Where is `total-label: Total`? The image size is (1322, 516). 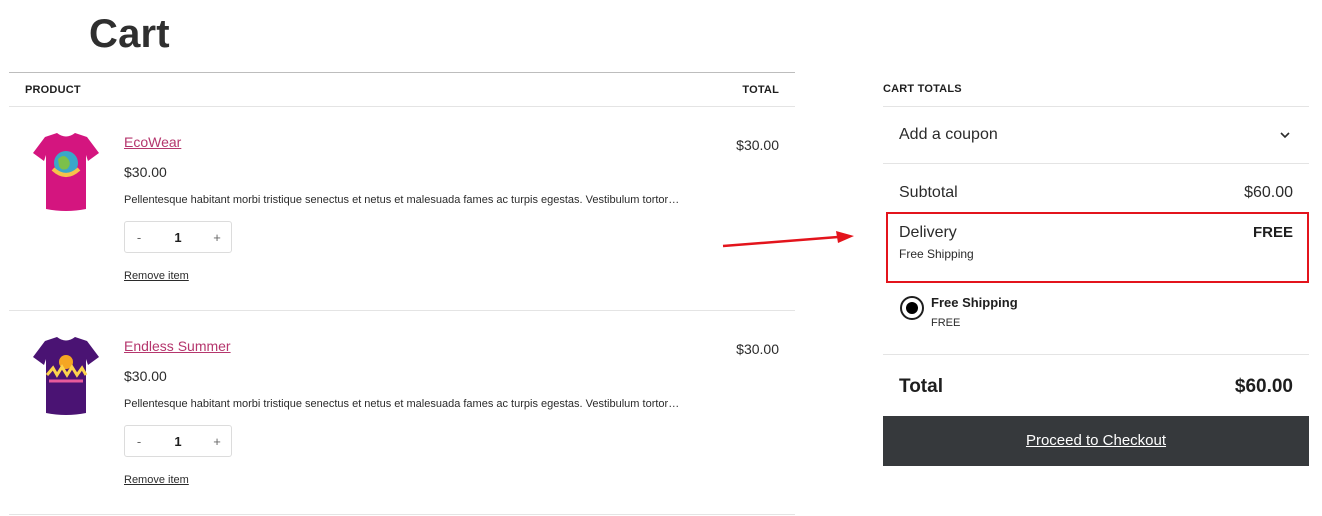
total-label: Total is located at coordinates (921, 386).